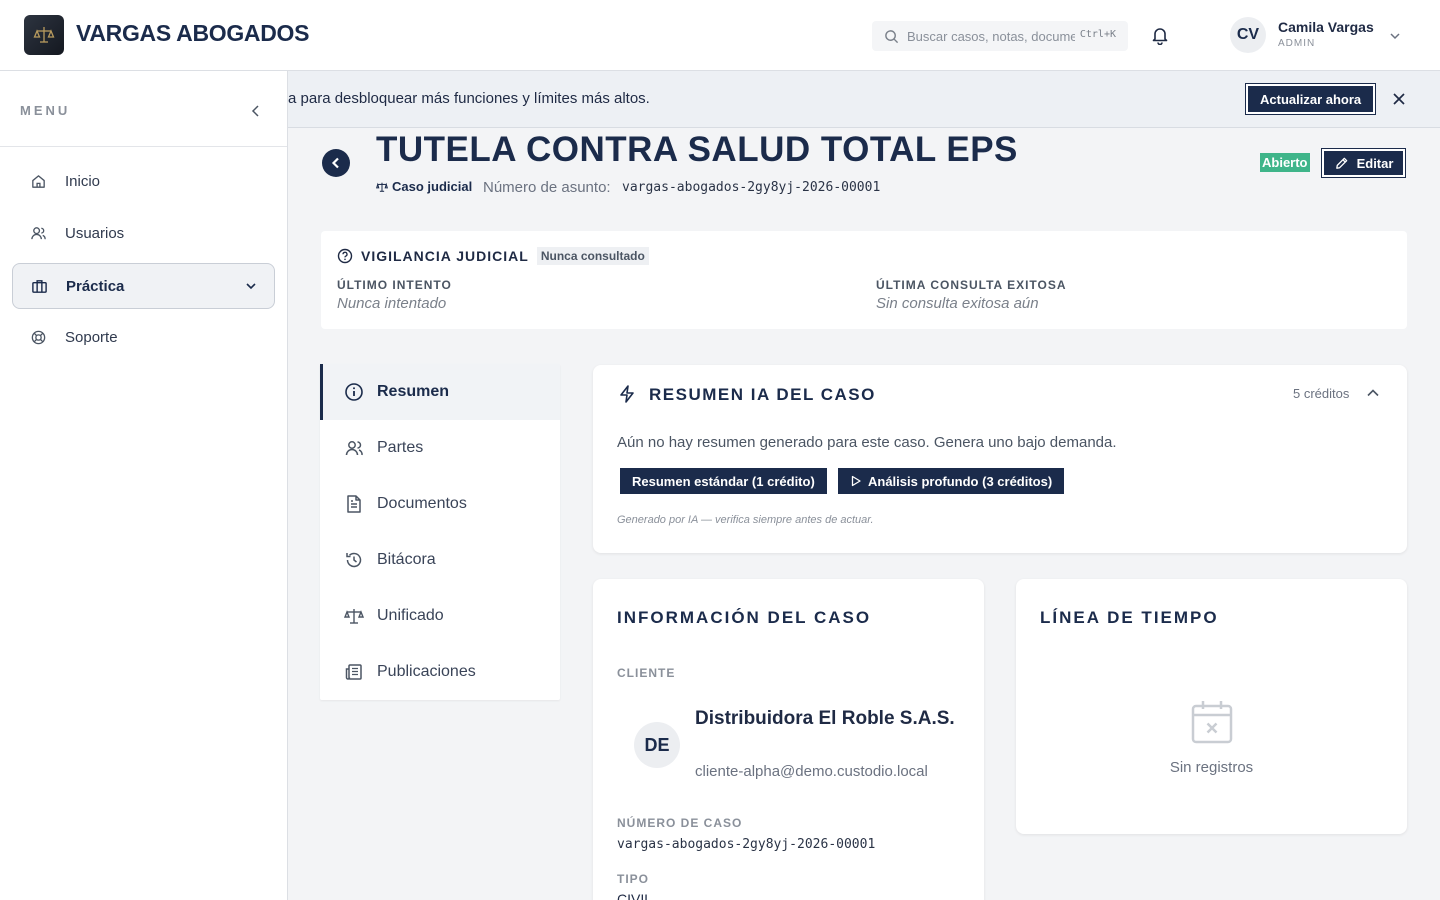 The image size is (1440, 900). What do you see at coordinates (440, 448) in the screenshot?
I see `tab-partes: Partes` at bounding box center [440, 448].